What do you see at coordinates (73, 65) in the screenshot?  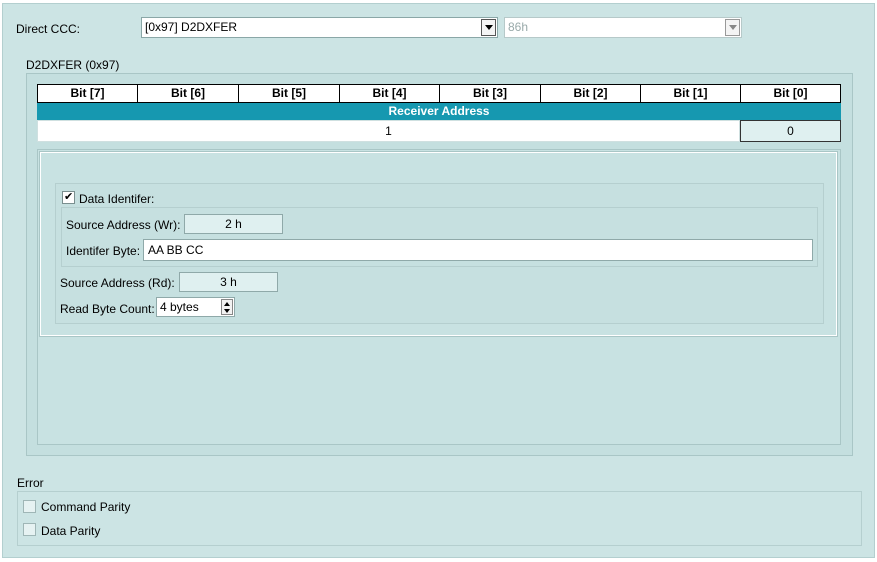 I see `register-group-title: D2DXFER (0x97)` at bounding box center [73, 65].